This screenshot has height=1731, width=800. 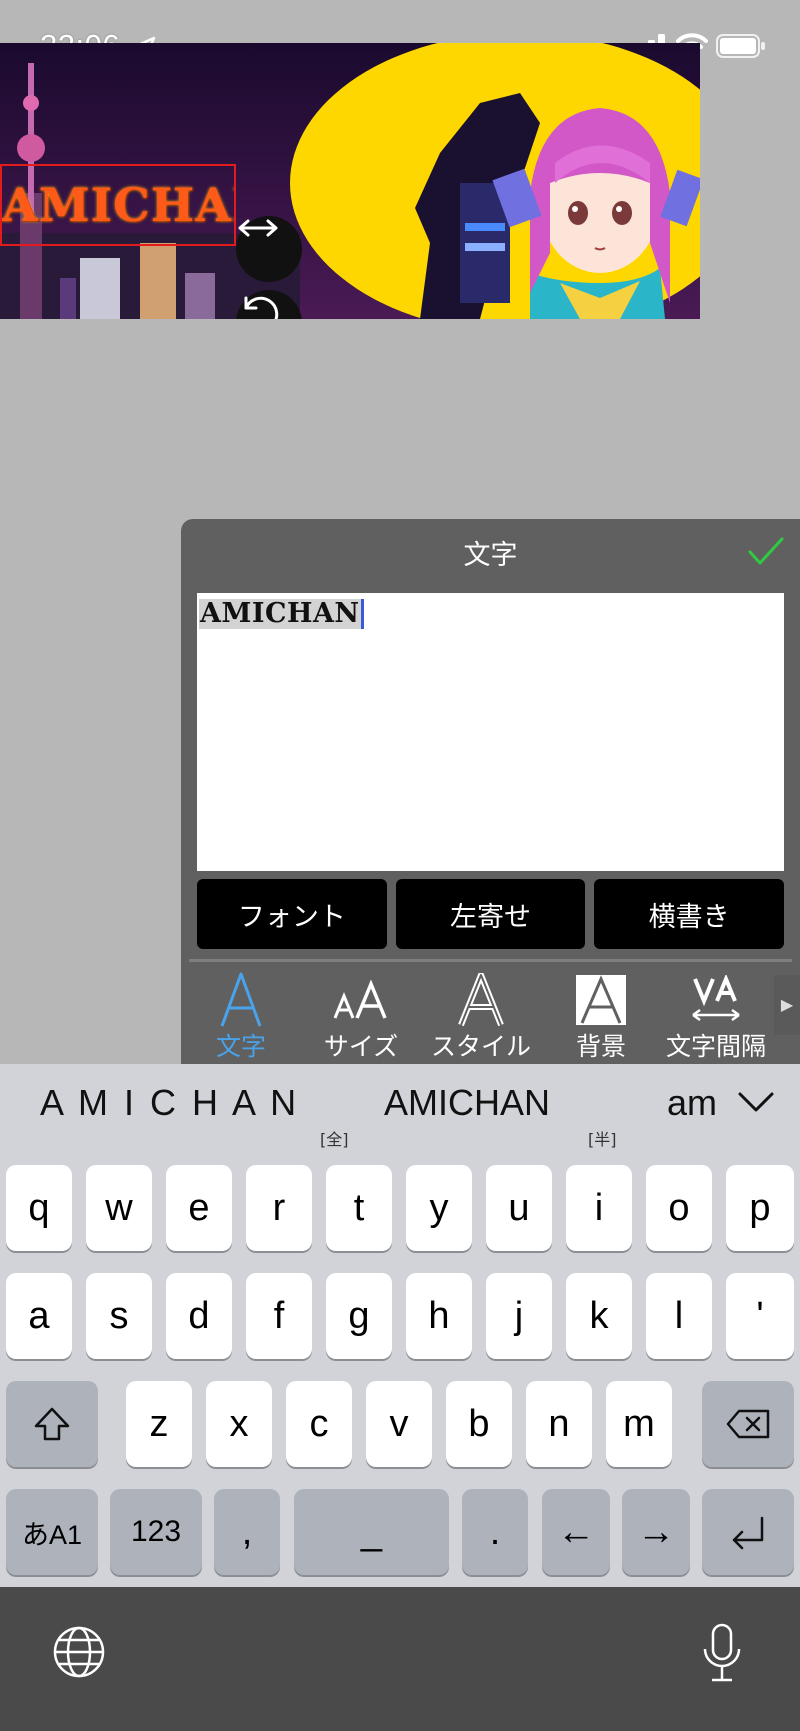 What do you see at coordinates (715, 1046) in the screenshot?
I see `tab-letter-spacing-label: 文字間隔` at bounding box center [715, 1046].